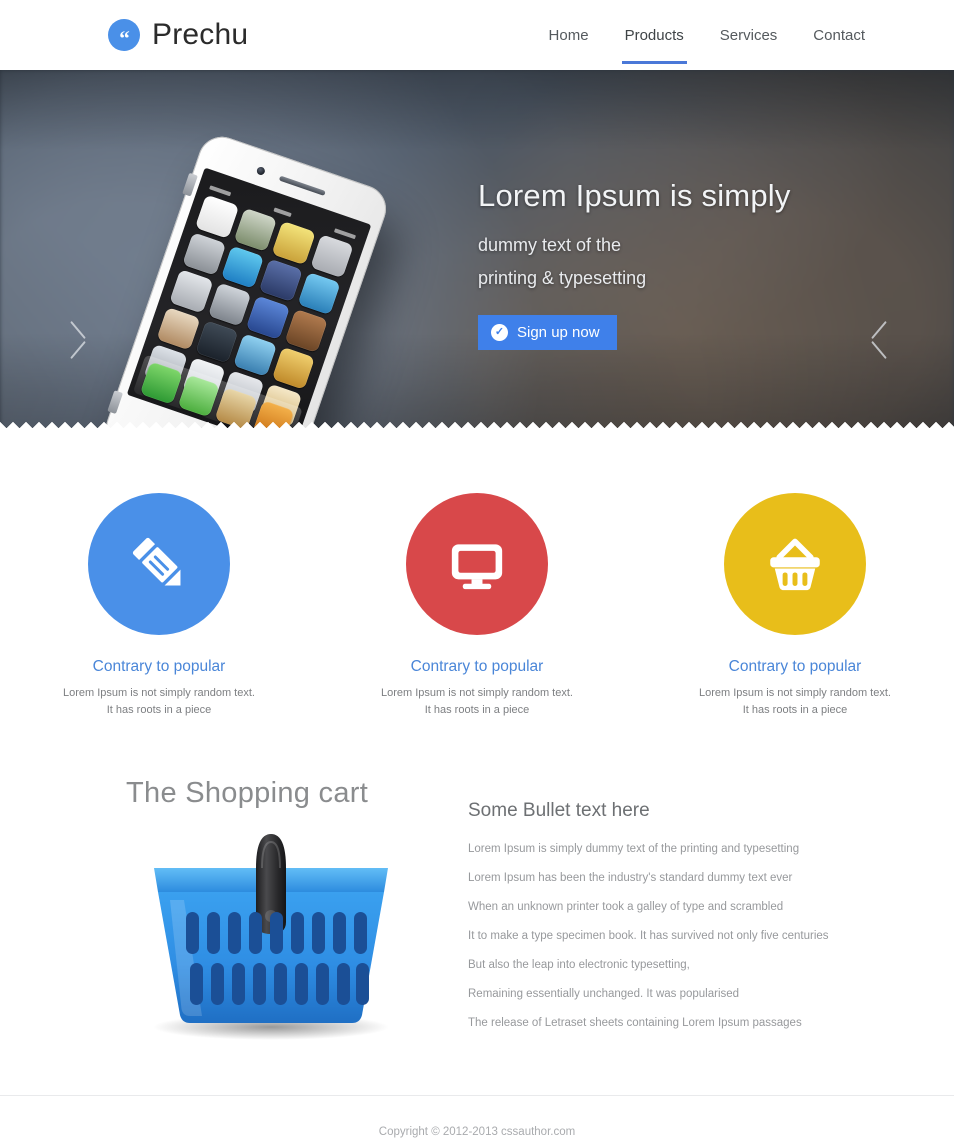 The width and height of the screenshot is (954, 1146). I want to click on site-footer: Copyright © 2012-2013 cssauthor.com, so click(477, 1120).